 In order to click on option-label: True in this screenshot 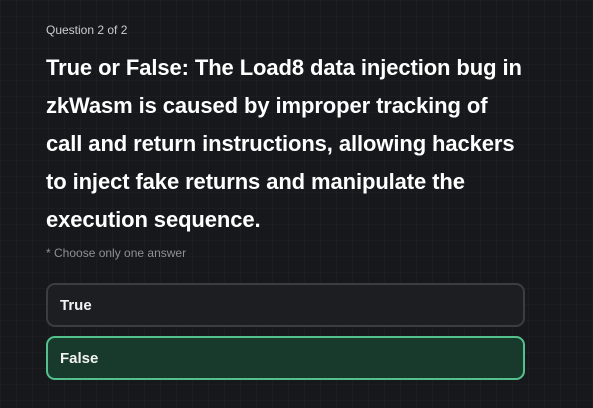, I will do `click(76, 305)`.